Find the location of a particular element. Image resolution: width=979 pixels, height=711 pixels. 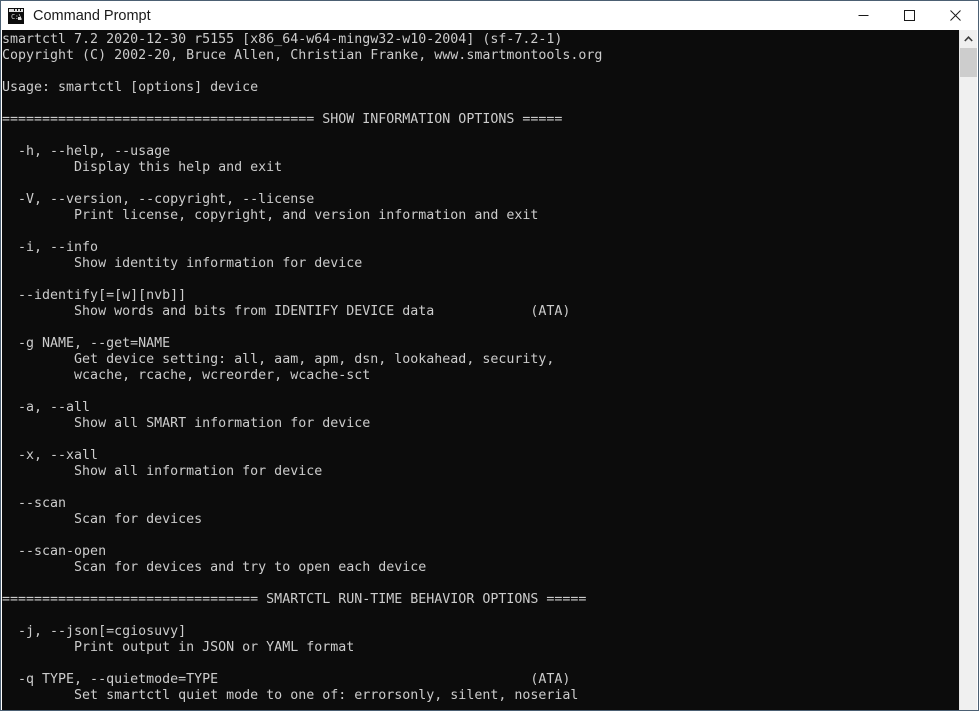

window-title: Command Prompt is located at coordinates (92, 15).